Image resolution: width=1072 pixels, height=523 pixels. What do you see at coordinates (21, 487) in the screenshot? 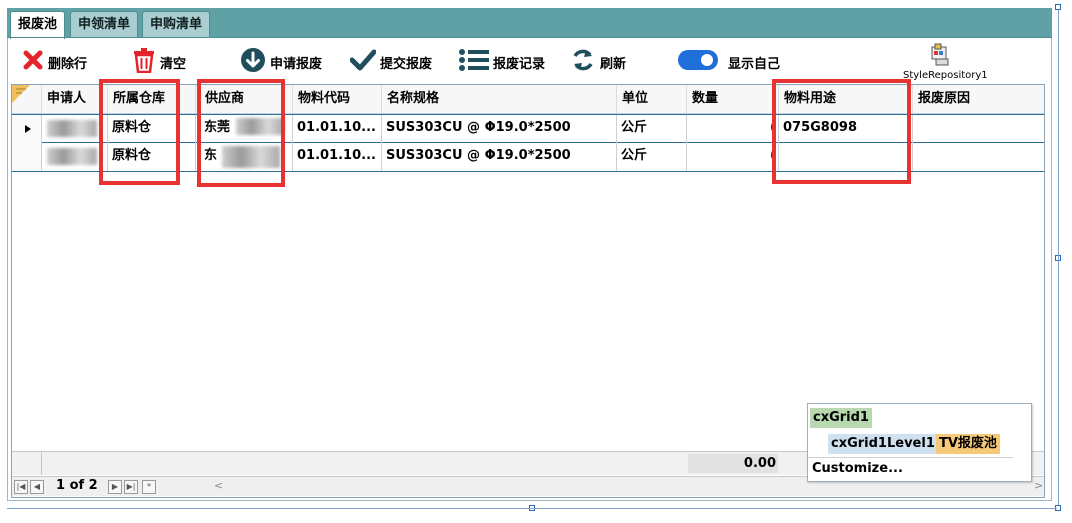
I see `first-page-button: |◀` at bounding box center [21, 487].